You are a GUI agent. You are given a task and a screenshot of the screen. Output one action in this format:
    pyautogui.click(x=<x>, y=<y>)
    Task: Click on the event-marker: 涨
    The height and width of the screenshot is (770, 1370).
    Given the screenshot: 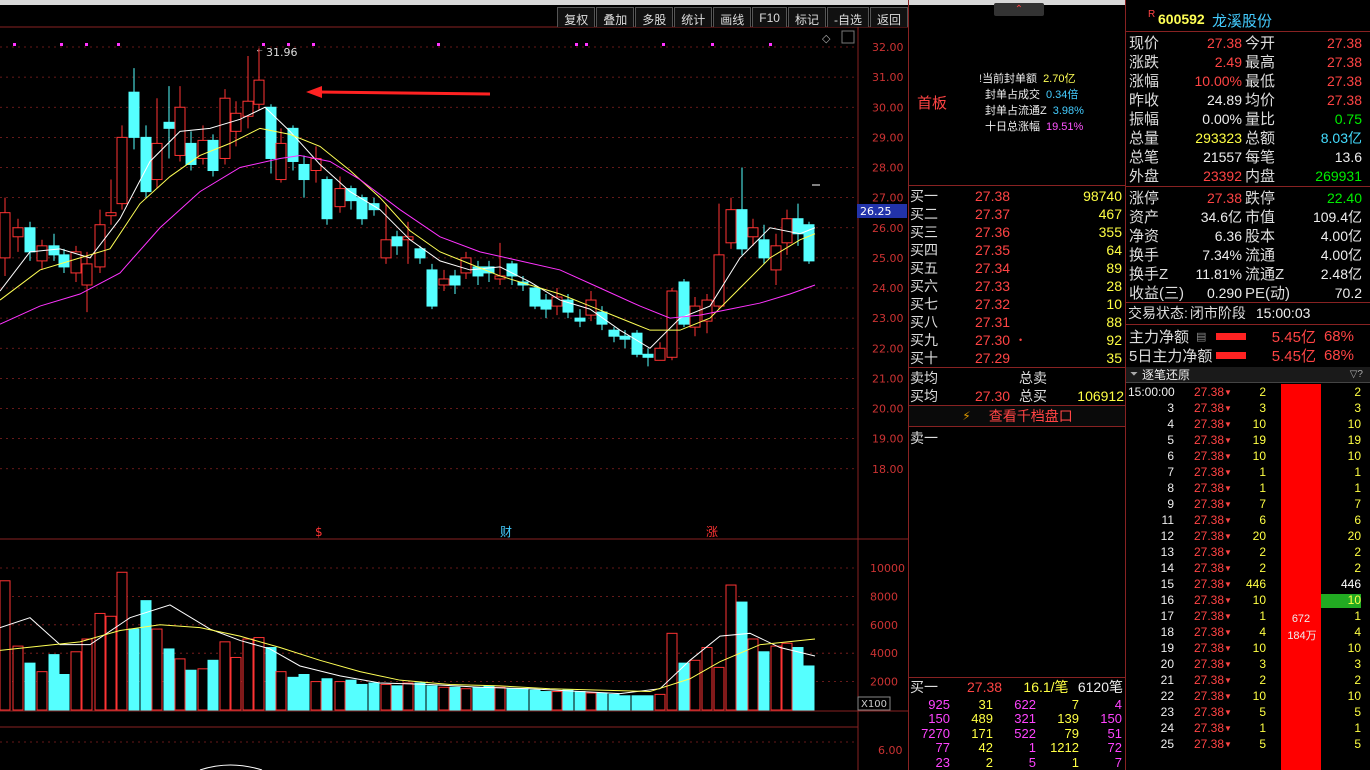 What is the action you would take?
    pyautogui.click(x=712, y=531)
    